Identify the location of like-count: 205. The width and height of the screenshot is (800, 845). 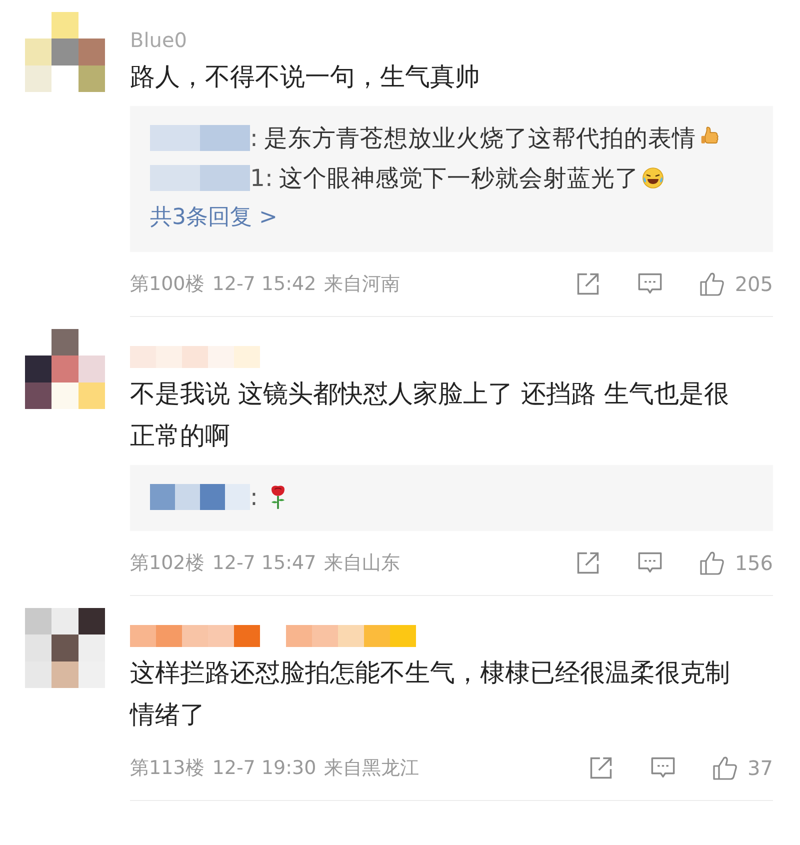
(753, 284).